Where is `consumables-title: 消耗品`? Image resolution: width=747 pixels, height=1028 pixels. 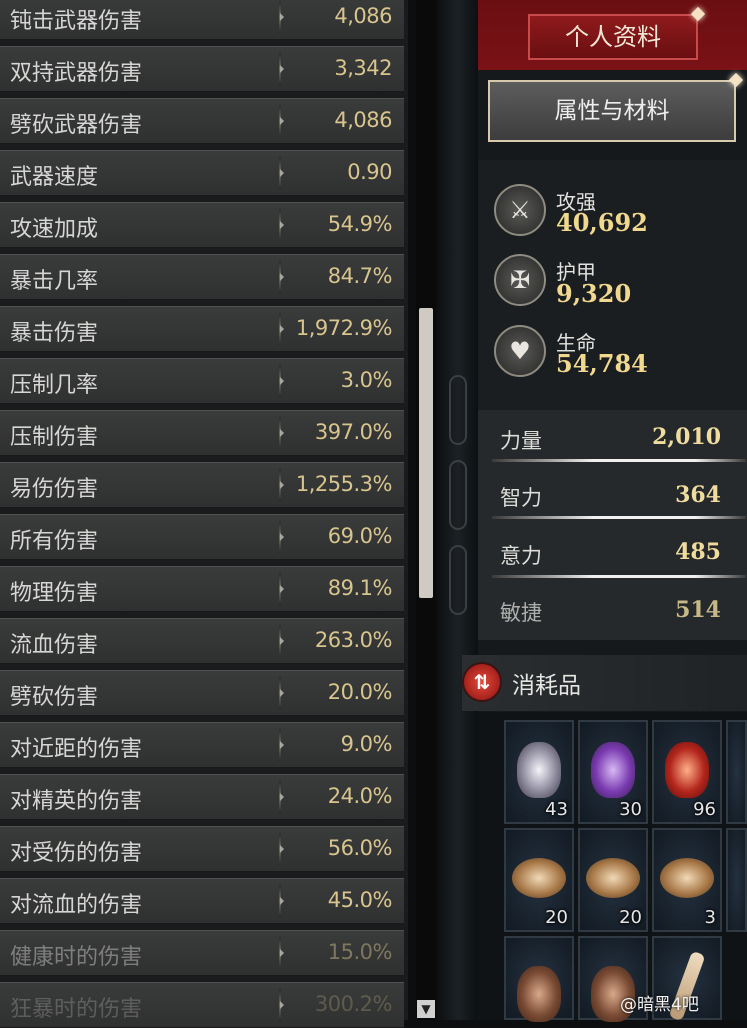
consumables-title: 消耗品 is located at coordinates (546, 686).